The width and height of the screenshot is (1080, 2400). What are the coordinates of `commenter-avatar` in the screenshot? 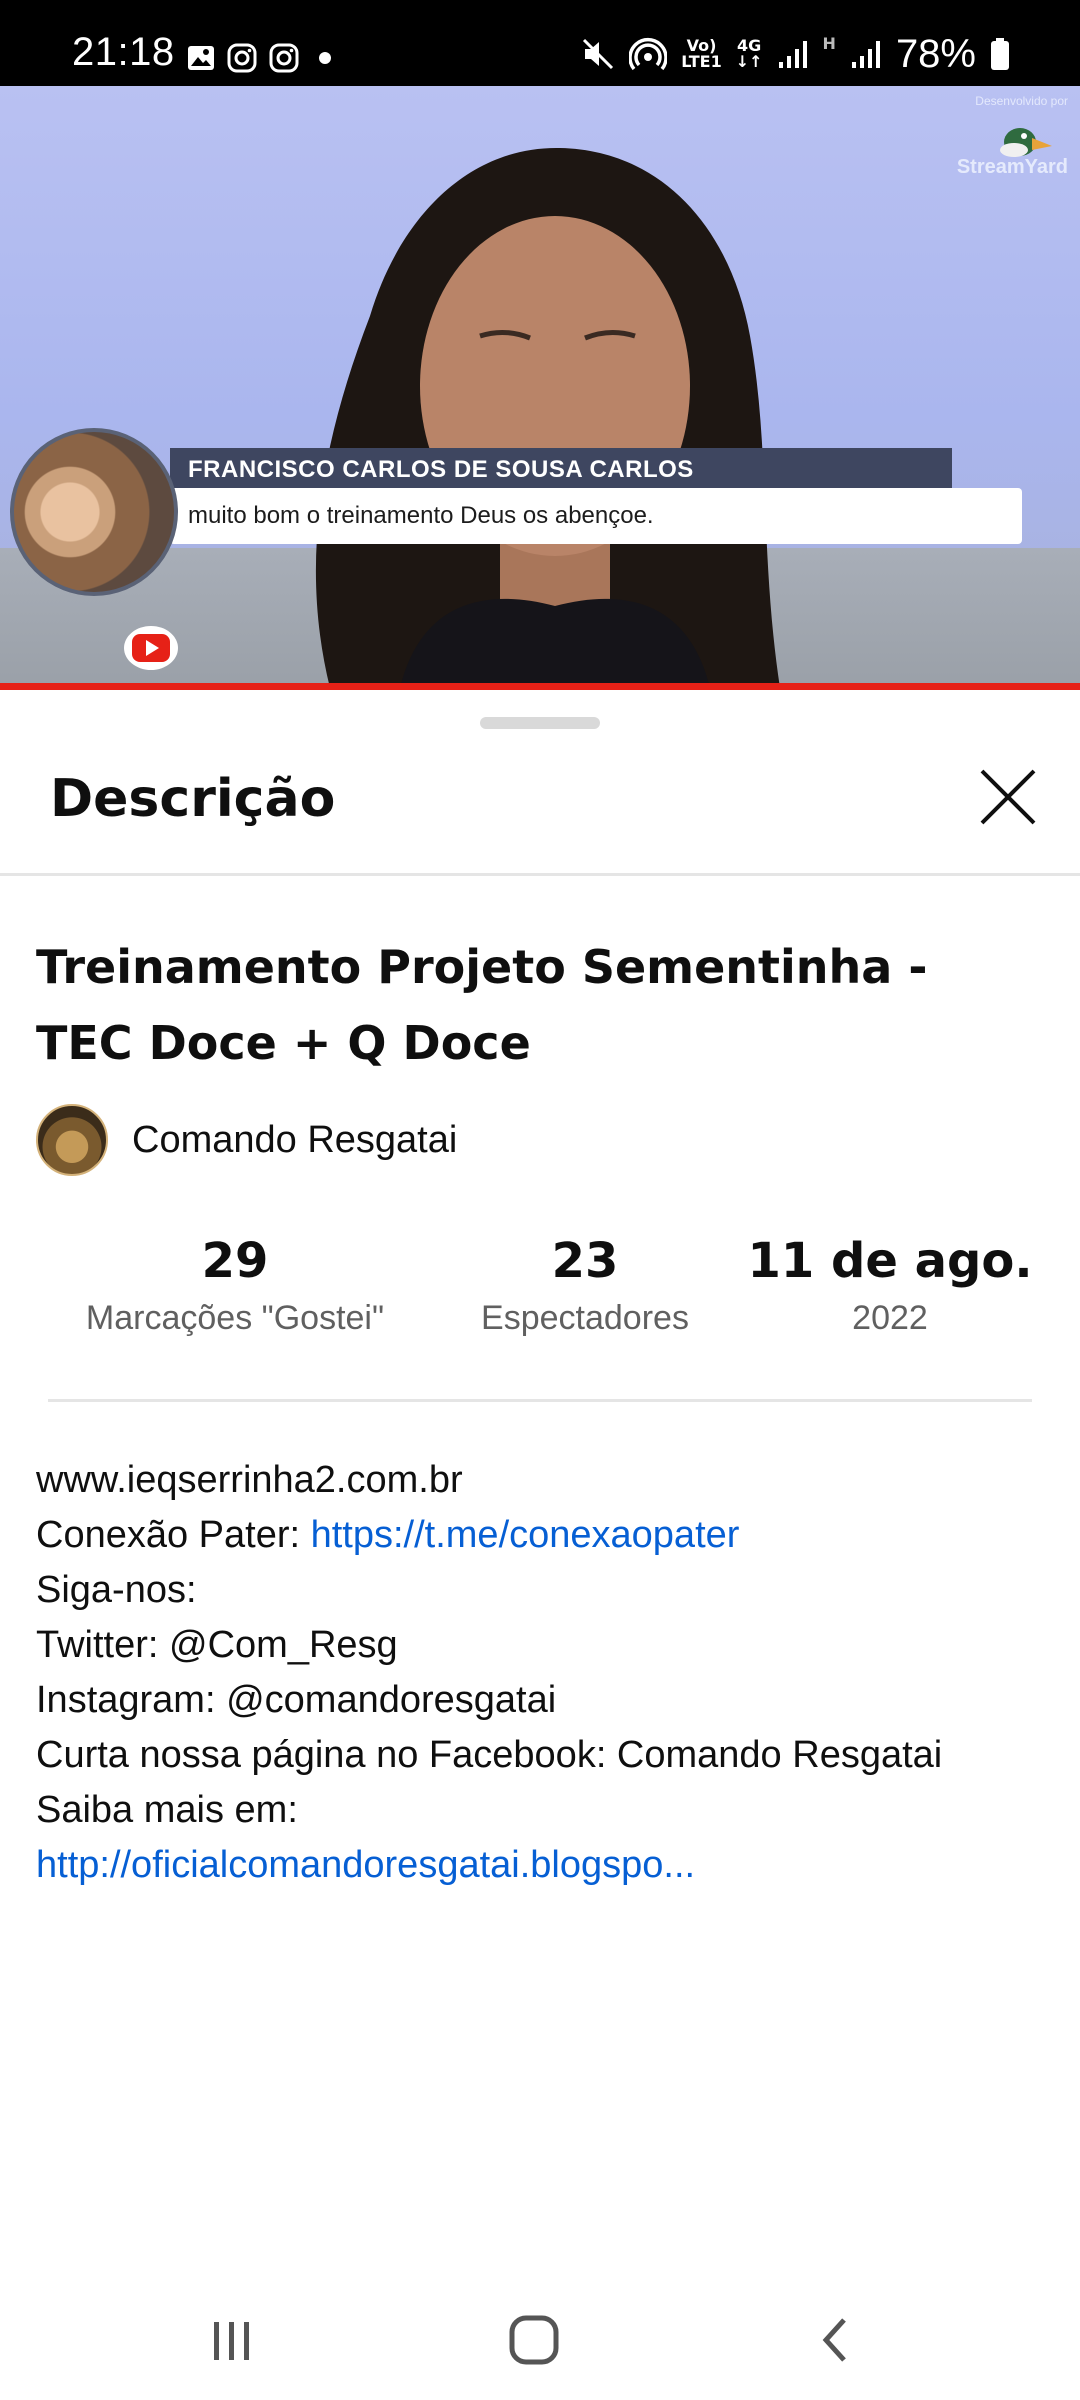 It's located at (94, 512).